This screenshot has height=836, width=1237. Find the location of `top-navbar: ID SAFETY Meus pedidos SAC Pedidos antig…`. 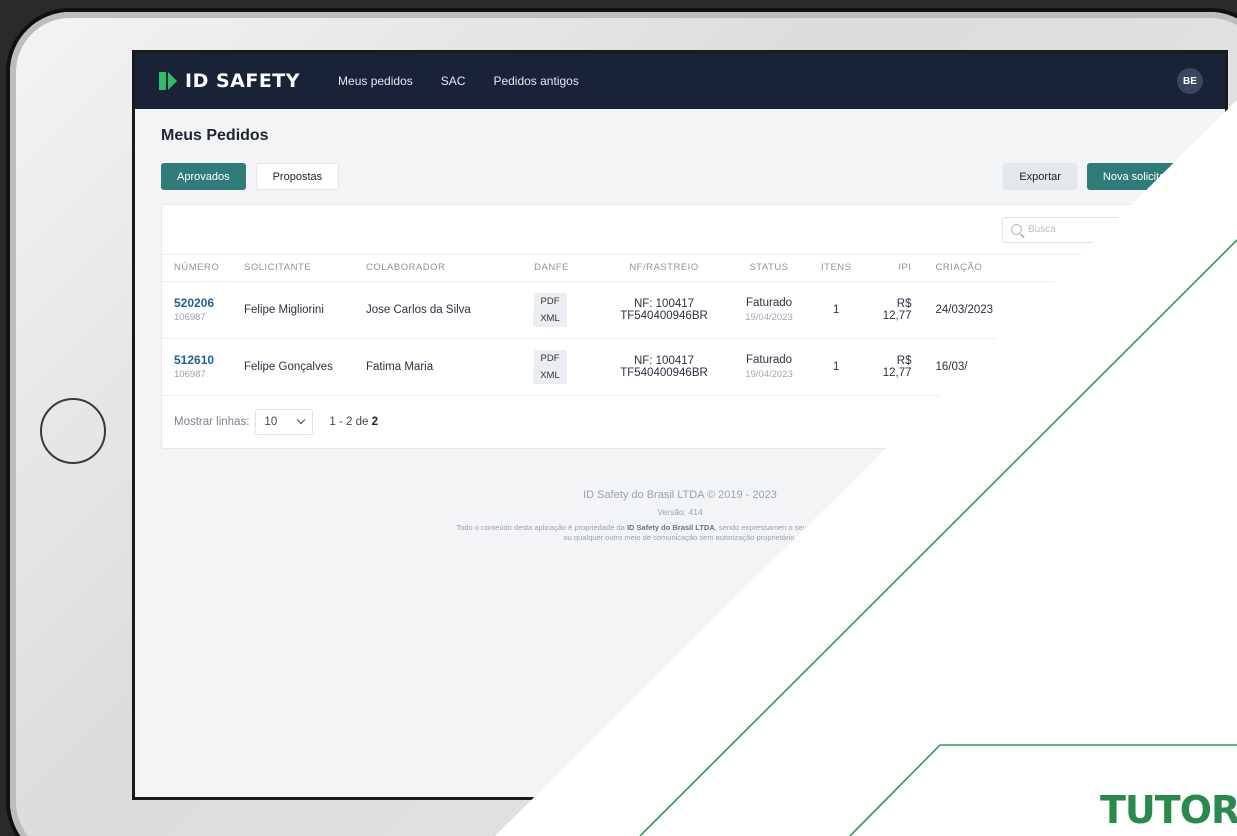

top-navbar: ID SAFETY Meus pedidos SAC Pedidos antig… is located at coordinates (680, 81).